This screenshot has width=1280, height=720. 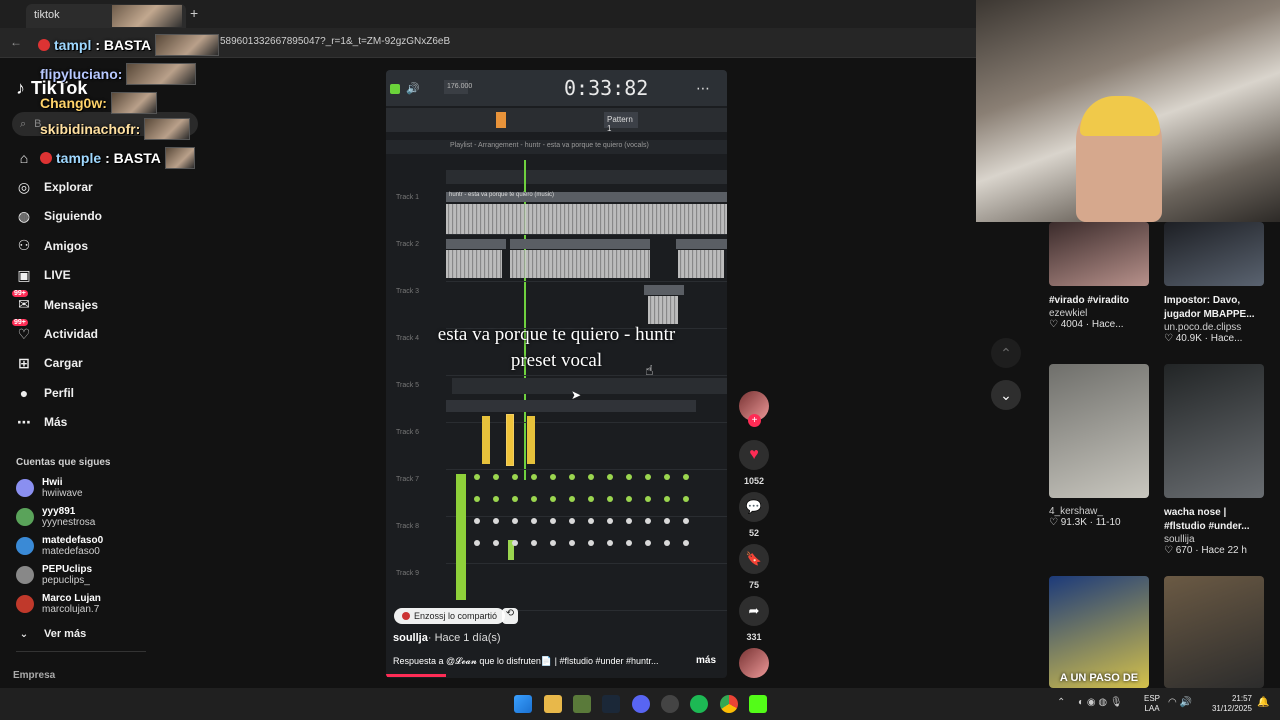 I want to click on sidebar-item-perfil: ● Perfil, so click(x=45, y=393).